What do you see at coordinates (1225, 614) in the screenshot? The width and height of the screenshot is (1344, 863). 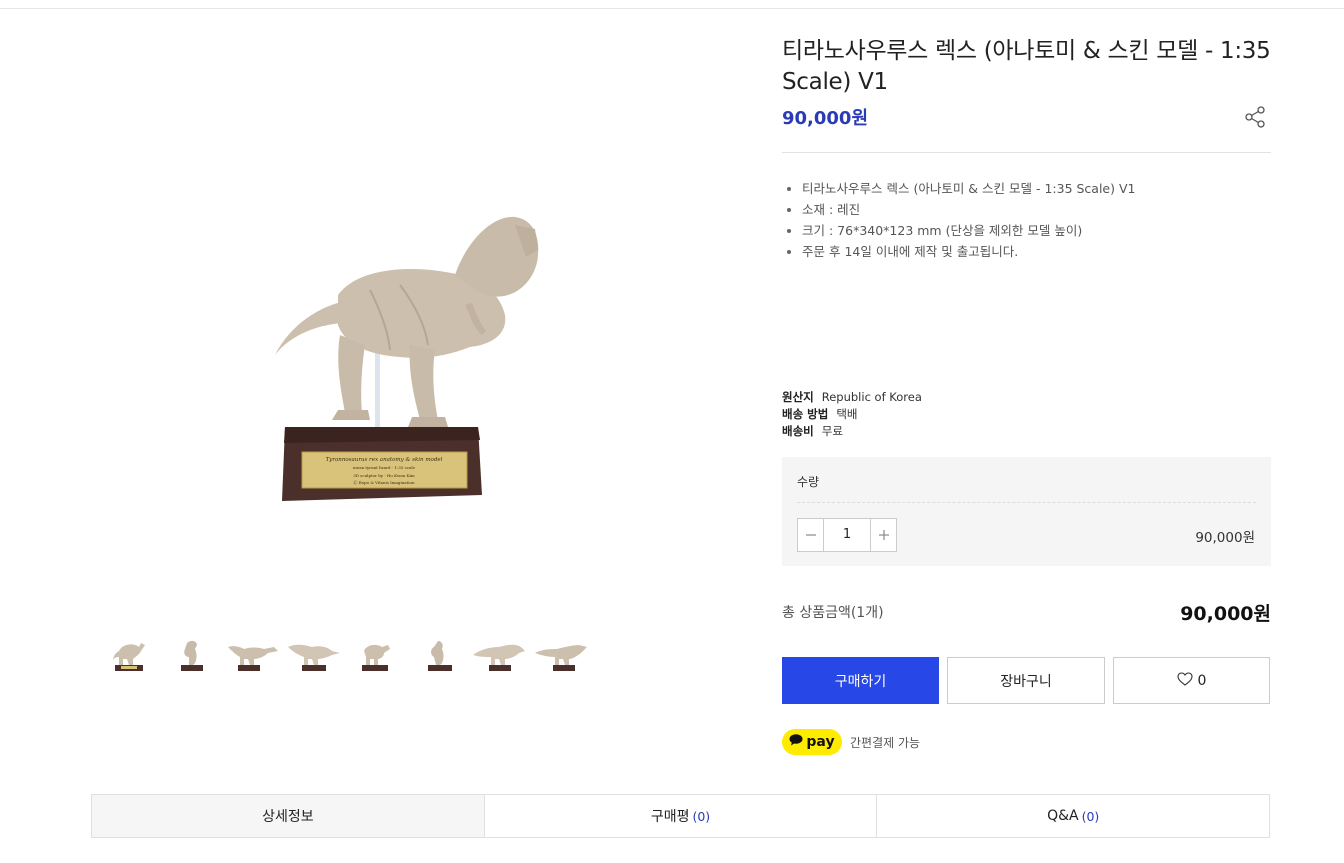 I see `total-price: 90,000원` at bounding box center [1225, 614].